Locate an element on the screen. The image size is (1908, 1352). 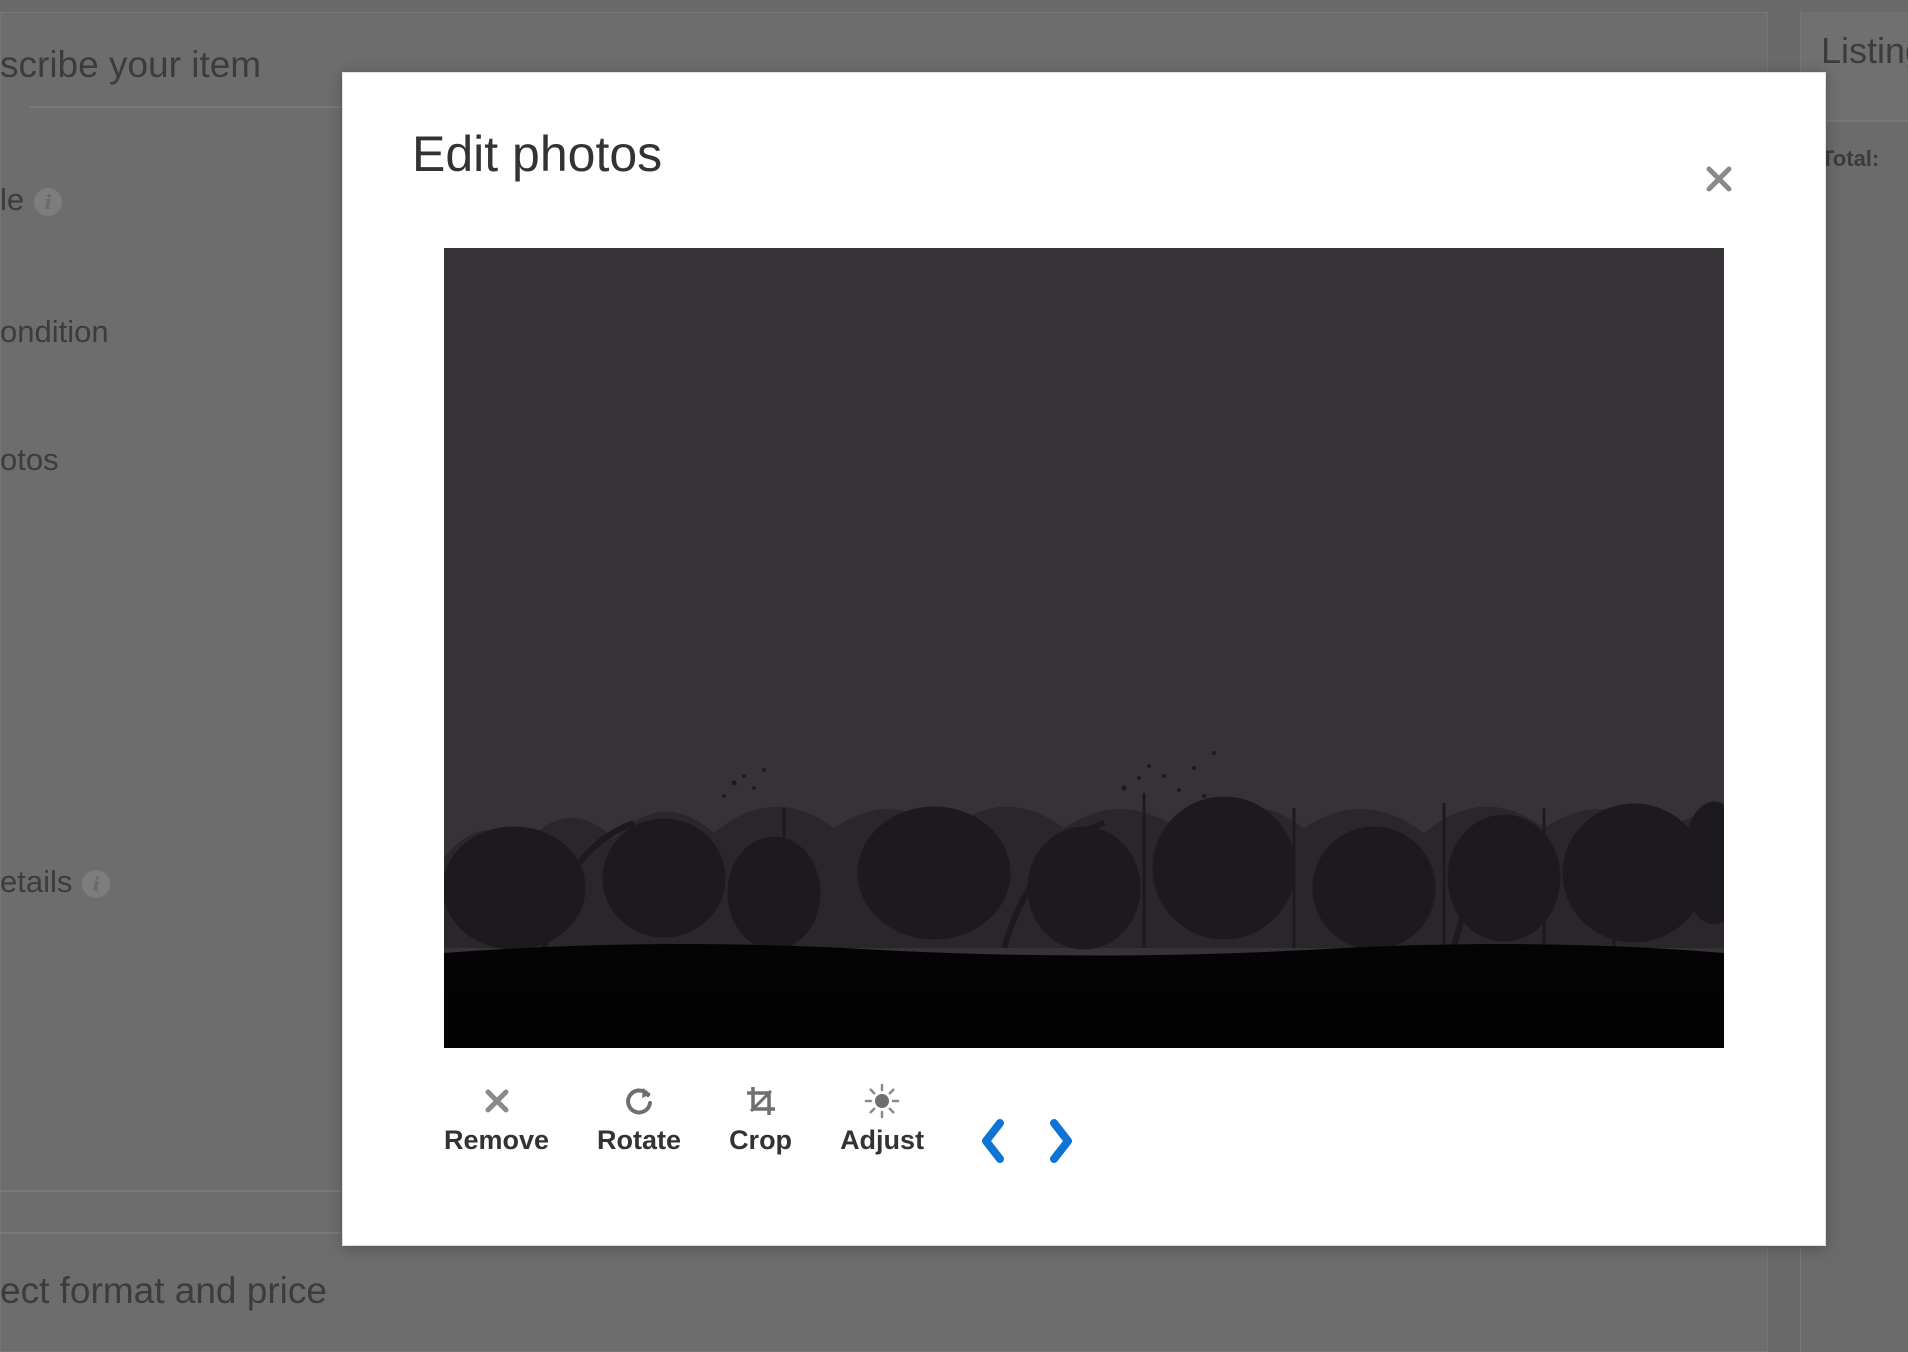
chevron-right-icon is located at coordinates (1061, 1141).